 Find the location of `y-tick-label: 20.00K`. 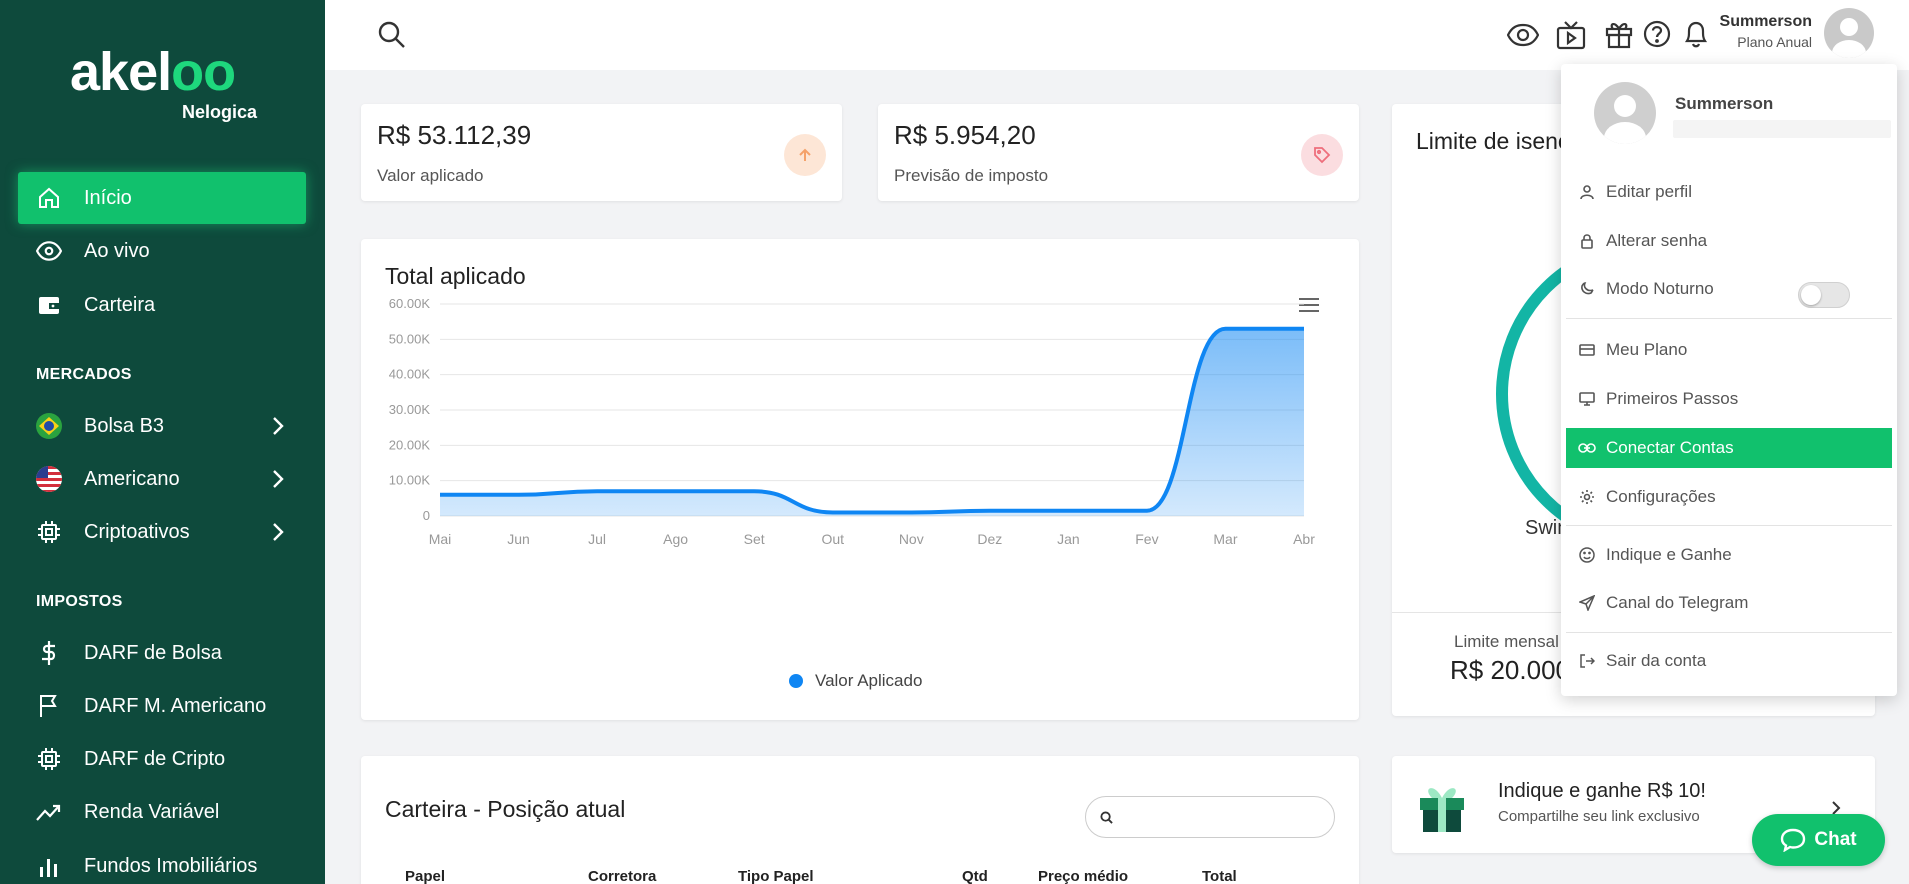

y-tick-label: 20.00K is located at coordinates (410, 444).